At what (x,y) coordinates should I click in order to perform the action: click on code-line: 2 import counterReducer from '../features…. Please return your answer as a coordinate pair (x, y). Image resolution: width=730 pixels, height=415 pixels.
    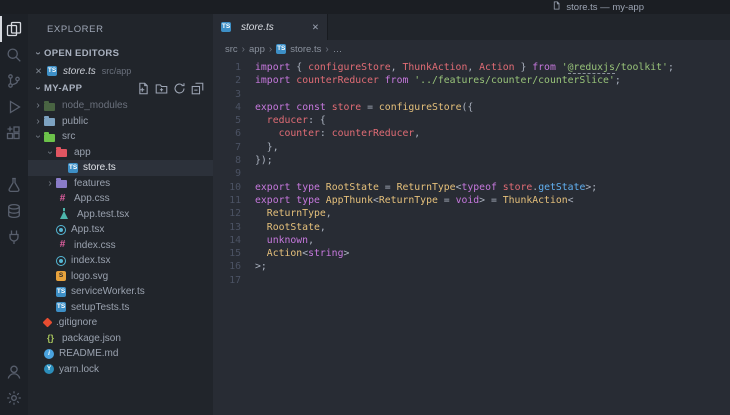
    Looking at the image, I should click on (471, 80).